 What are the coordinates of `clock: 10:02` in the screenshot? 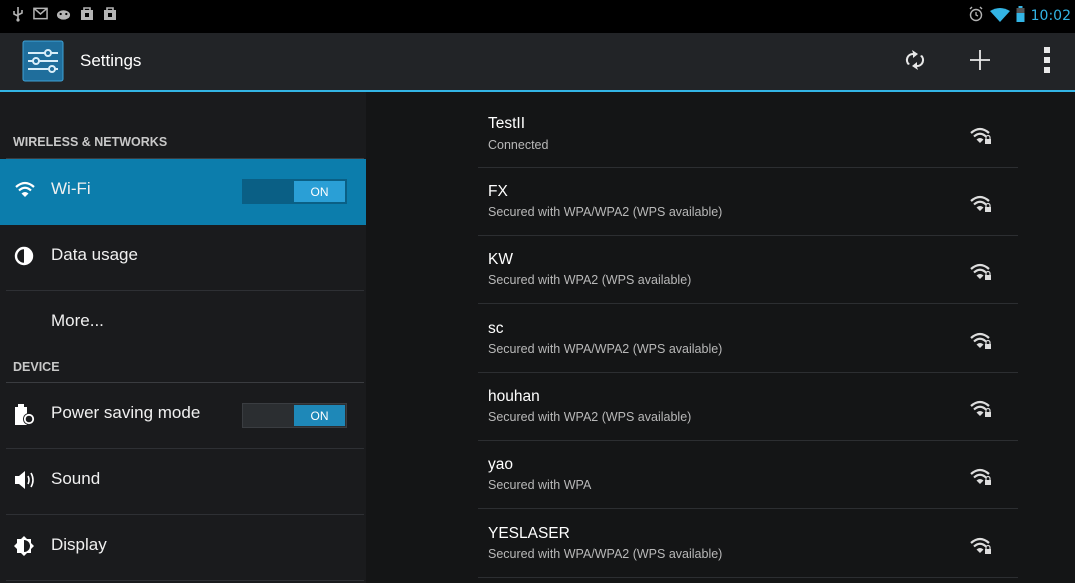 It's located at (1050, 16).